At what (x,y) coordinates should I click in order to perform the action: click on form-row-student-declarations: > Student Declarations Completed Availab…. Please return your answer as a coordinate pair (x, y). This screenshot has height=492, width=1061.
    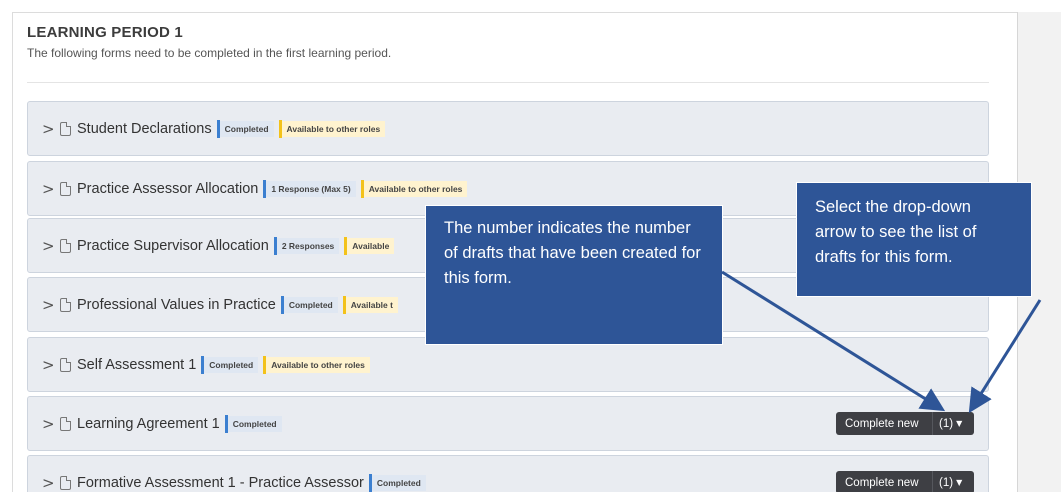
    Looking at the image, I should click on (508, 128).